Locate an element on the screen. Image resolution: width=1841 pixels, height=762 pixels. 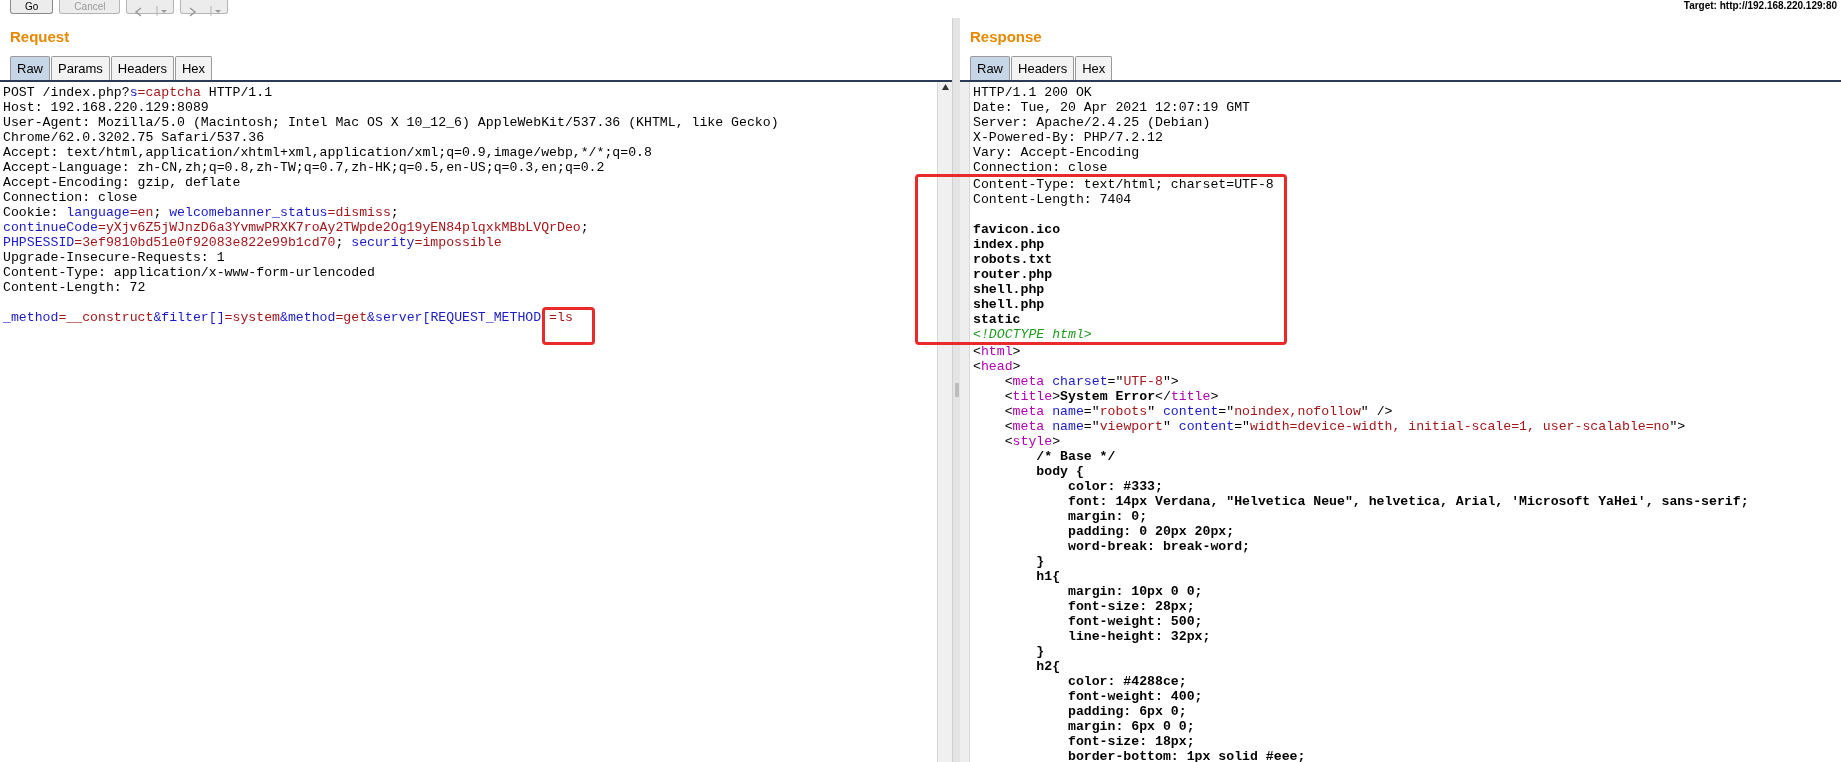
code-line: font: 14px Verdana, "Helvetica Neue", helvetica, Arial, 'Microsoft YaHei', sans-serif; is located at coordinates (1408, 501).